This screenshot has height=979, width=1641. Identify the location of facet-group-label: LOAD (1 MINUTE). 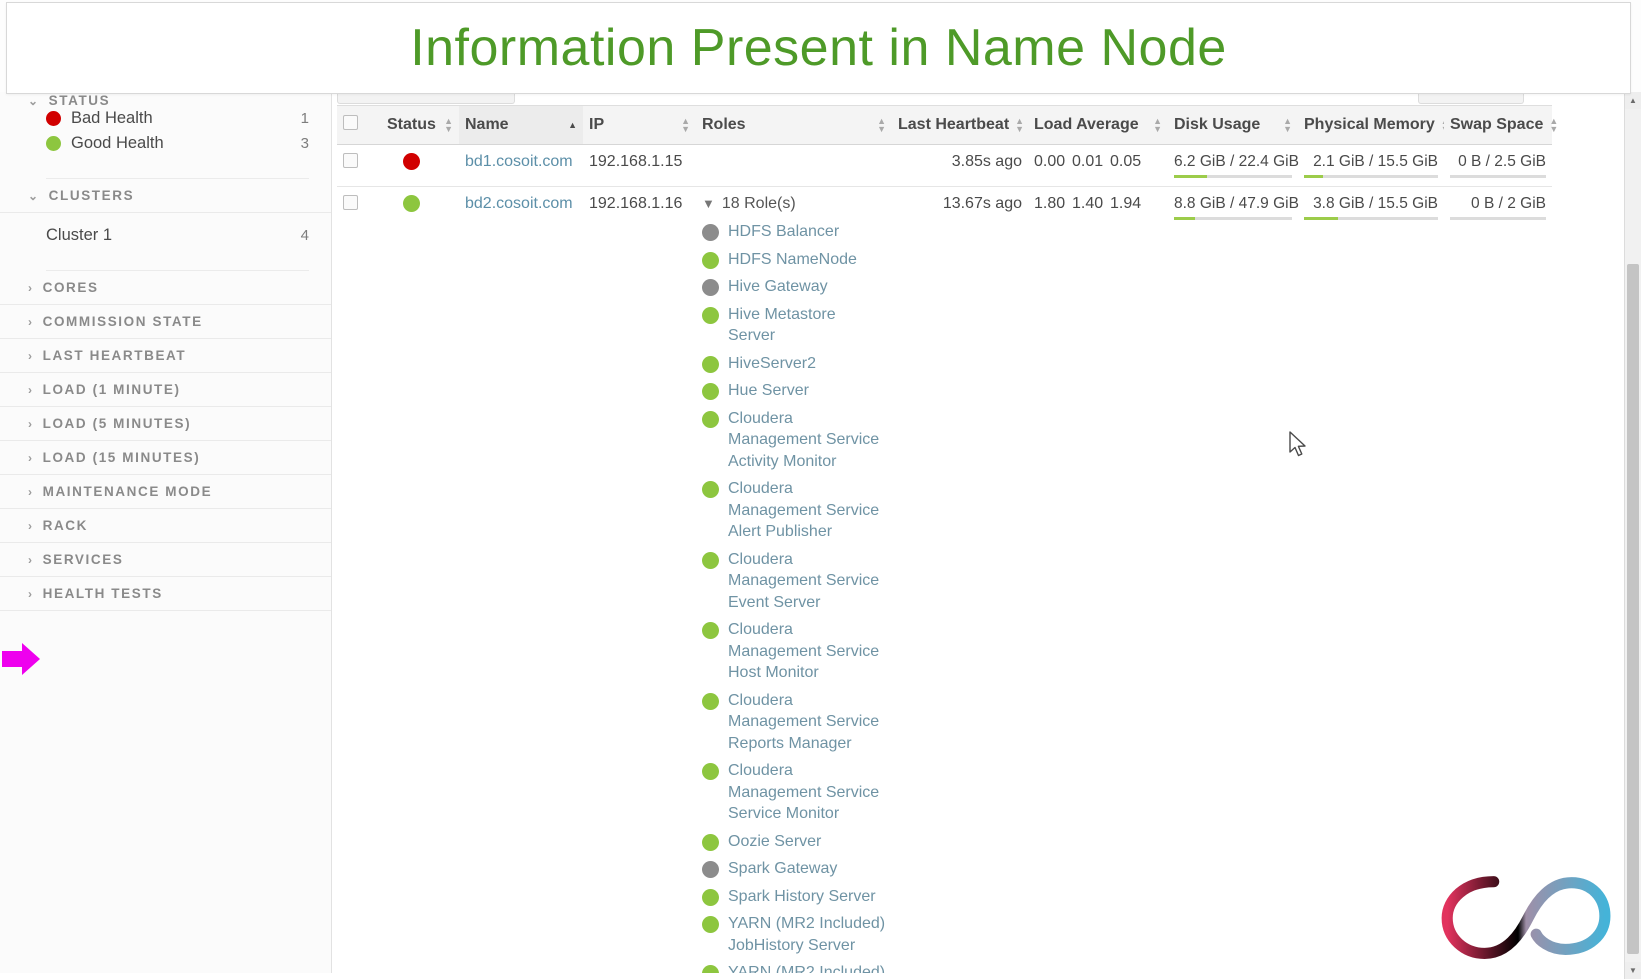
(111, 389).